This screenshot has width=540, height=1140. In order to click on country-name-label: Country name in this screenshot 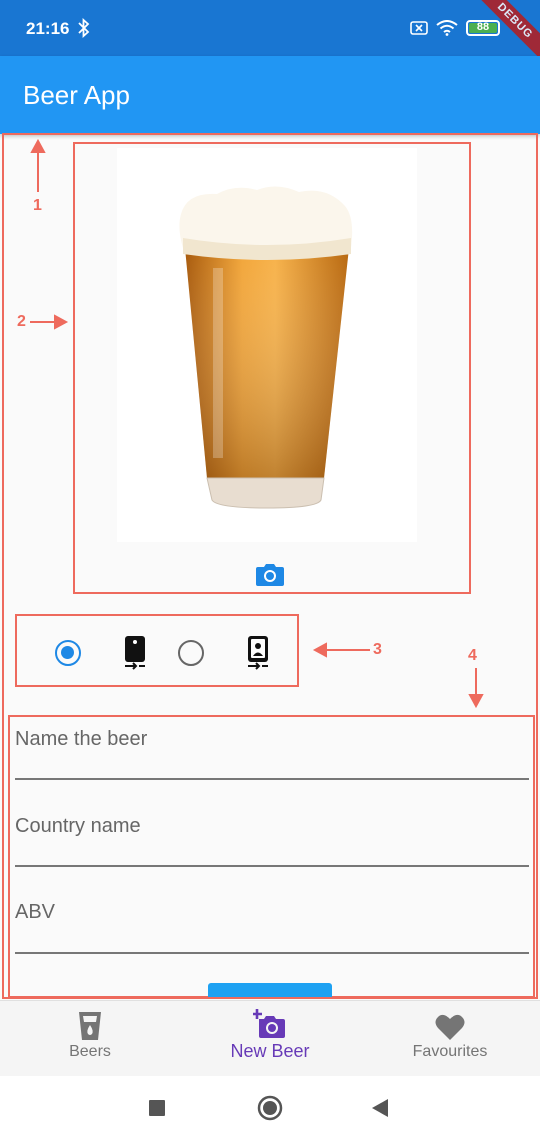, I will do `click(78, 826)`.